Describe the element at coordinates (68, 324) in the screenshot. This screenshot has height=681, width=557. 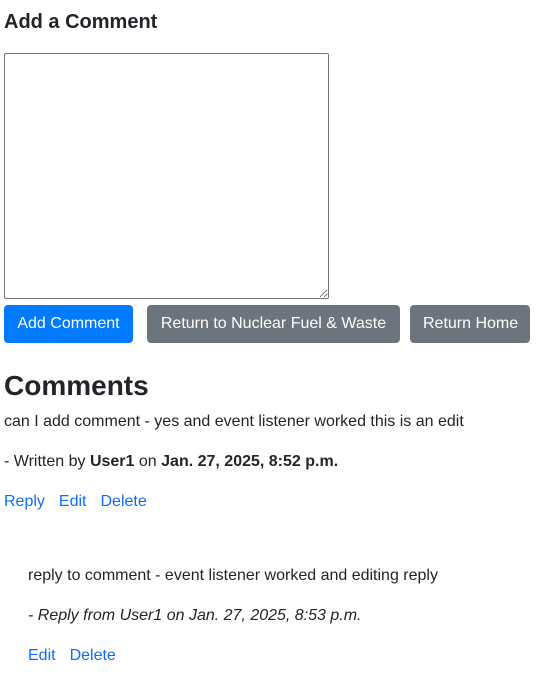
I see `add-comment-button: Add Comment` at that location.